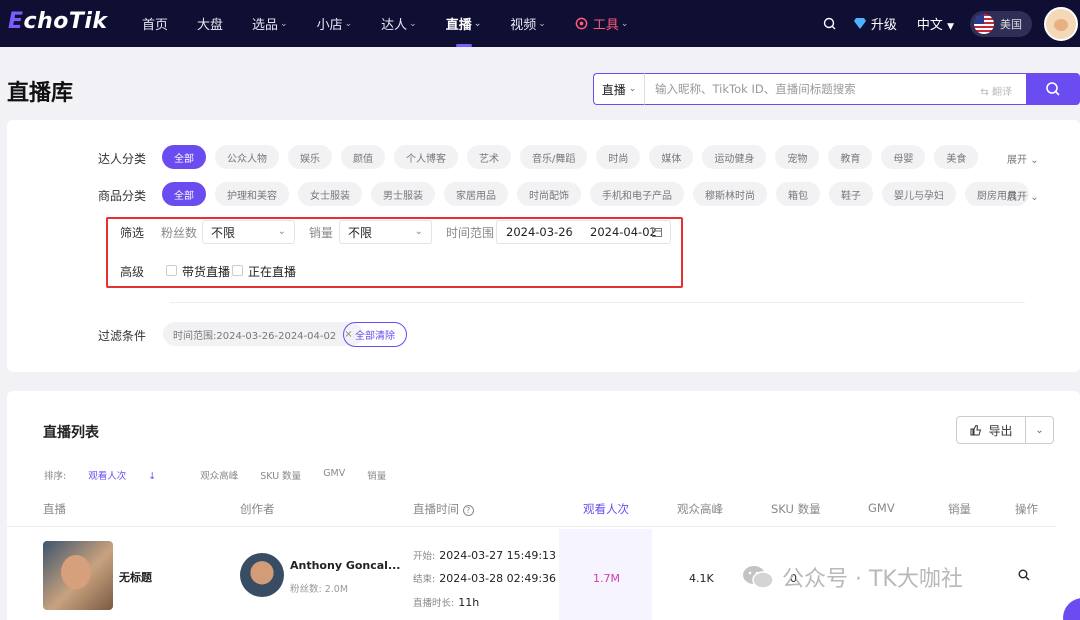  Describe the element at coordinates (730, 194) in the screenshot. I see `product-chip: 穆斯林时尚` at that location.